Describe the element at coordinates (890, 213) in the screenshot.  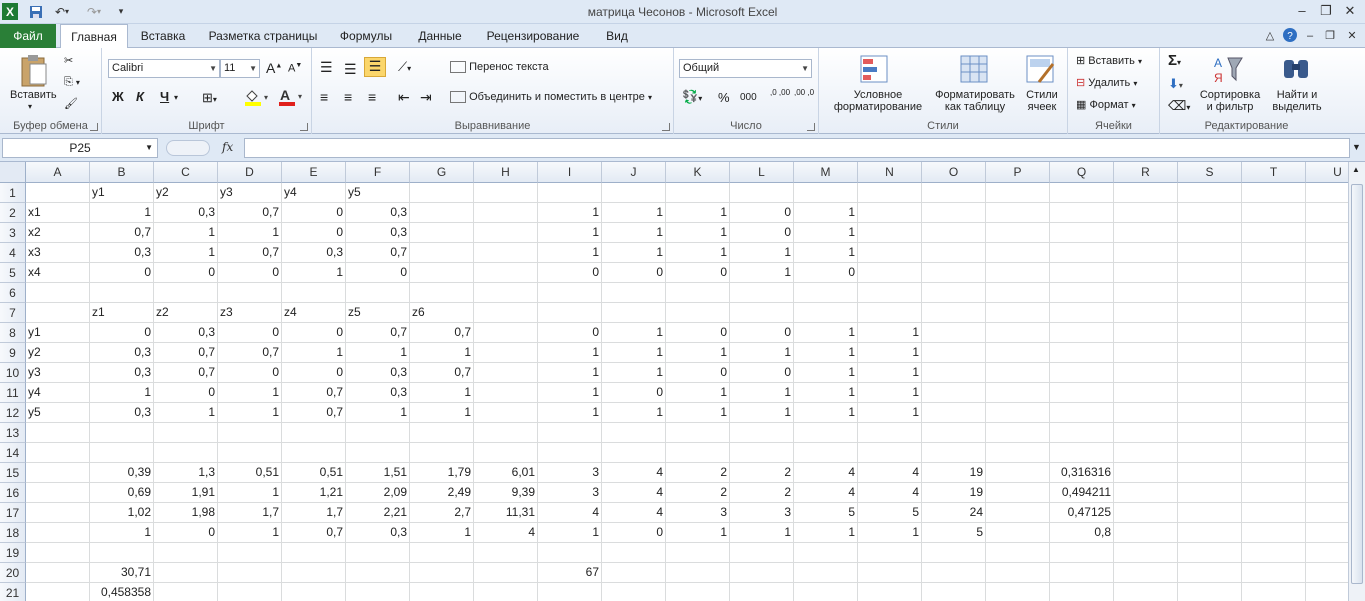
I see `cell-N2` at that location.